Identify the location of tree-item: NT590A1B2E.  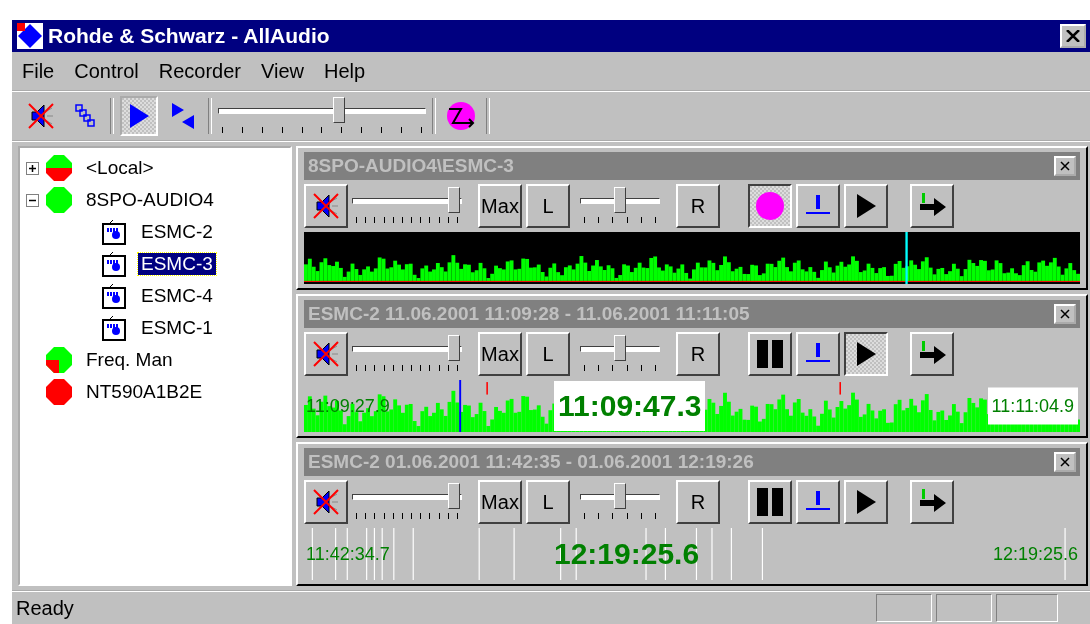
(144, 392).